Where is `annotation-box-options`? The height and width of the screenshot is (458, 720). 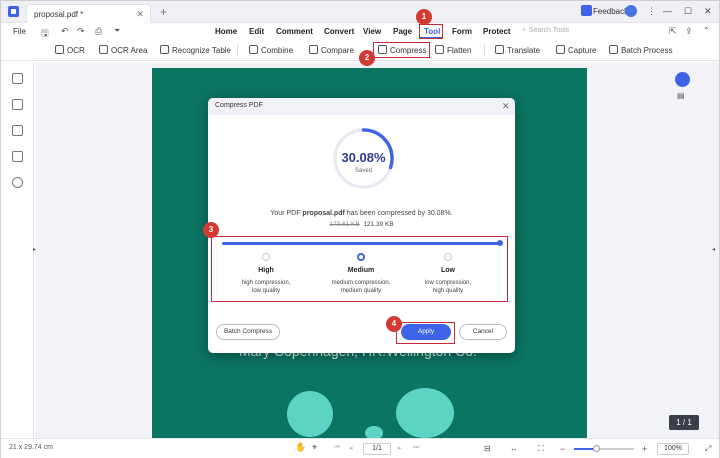 annotation-box-options is located at coordinates (359, 269).